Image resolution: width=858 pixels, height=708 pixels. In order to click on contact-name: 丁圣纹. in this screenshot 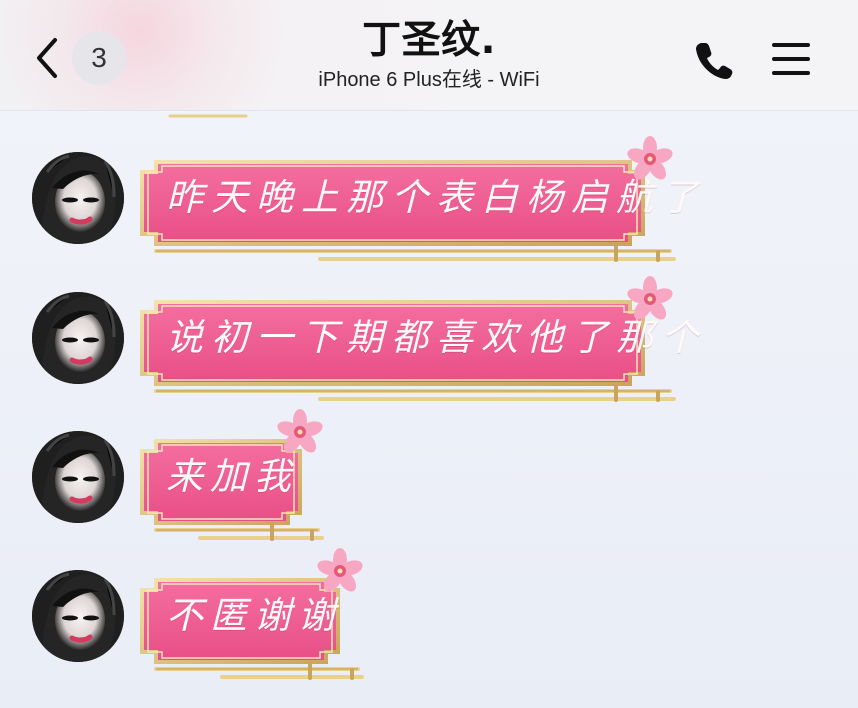, I will do `click(429, 40)`.